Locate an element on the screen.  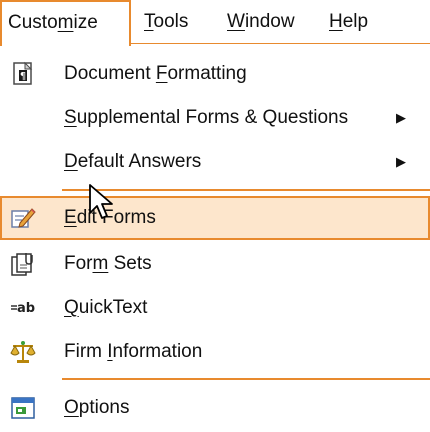
menu-item-label: Options is located at coordinates (97, 407).